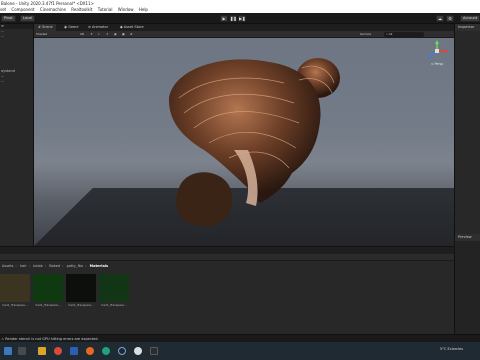  What do you see at coordinates (106, 351) in the screenshot?
I see `edge-icon` at bounding box center [106, 351].